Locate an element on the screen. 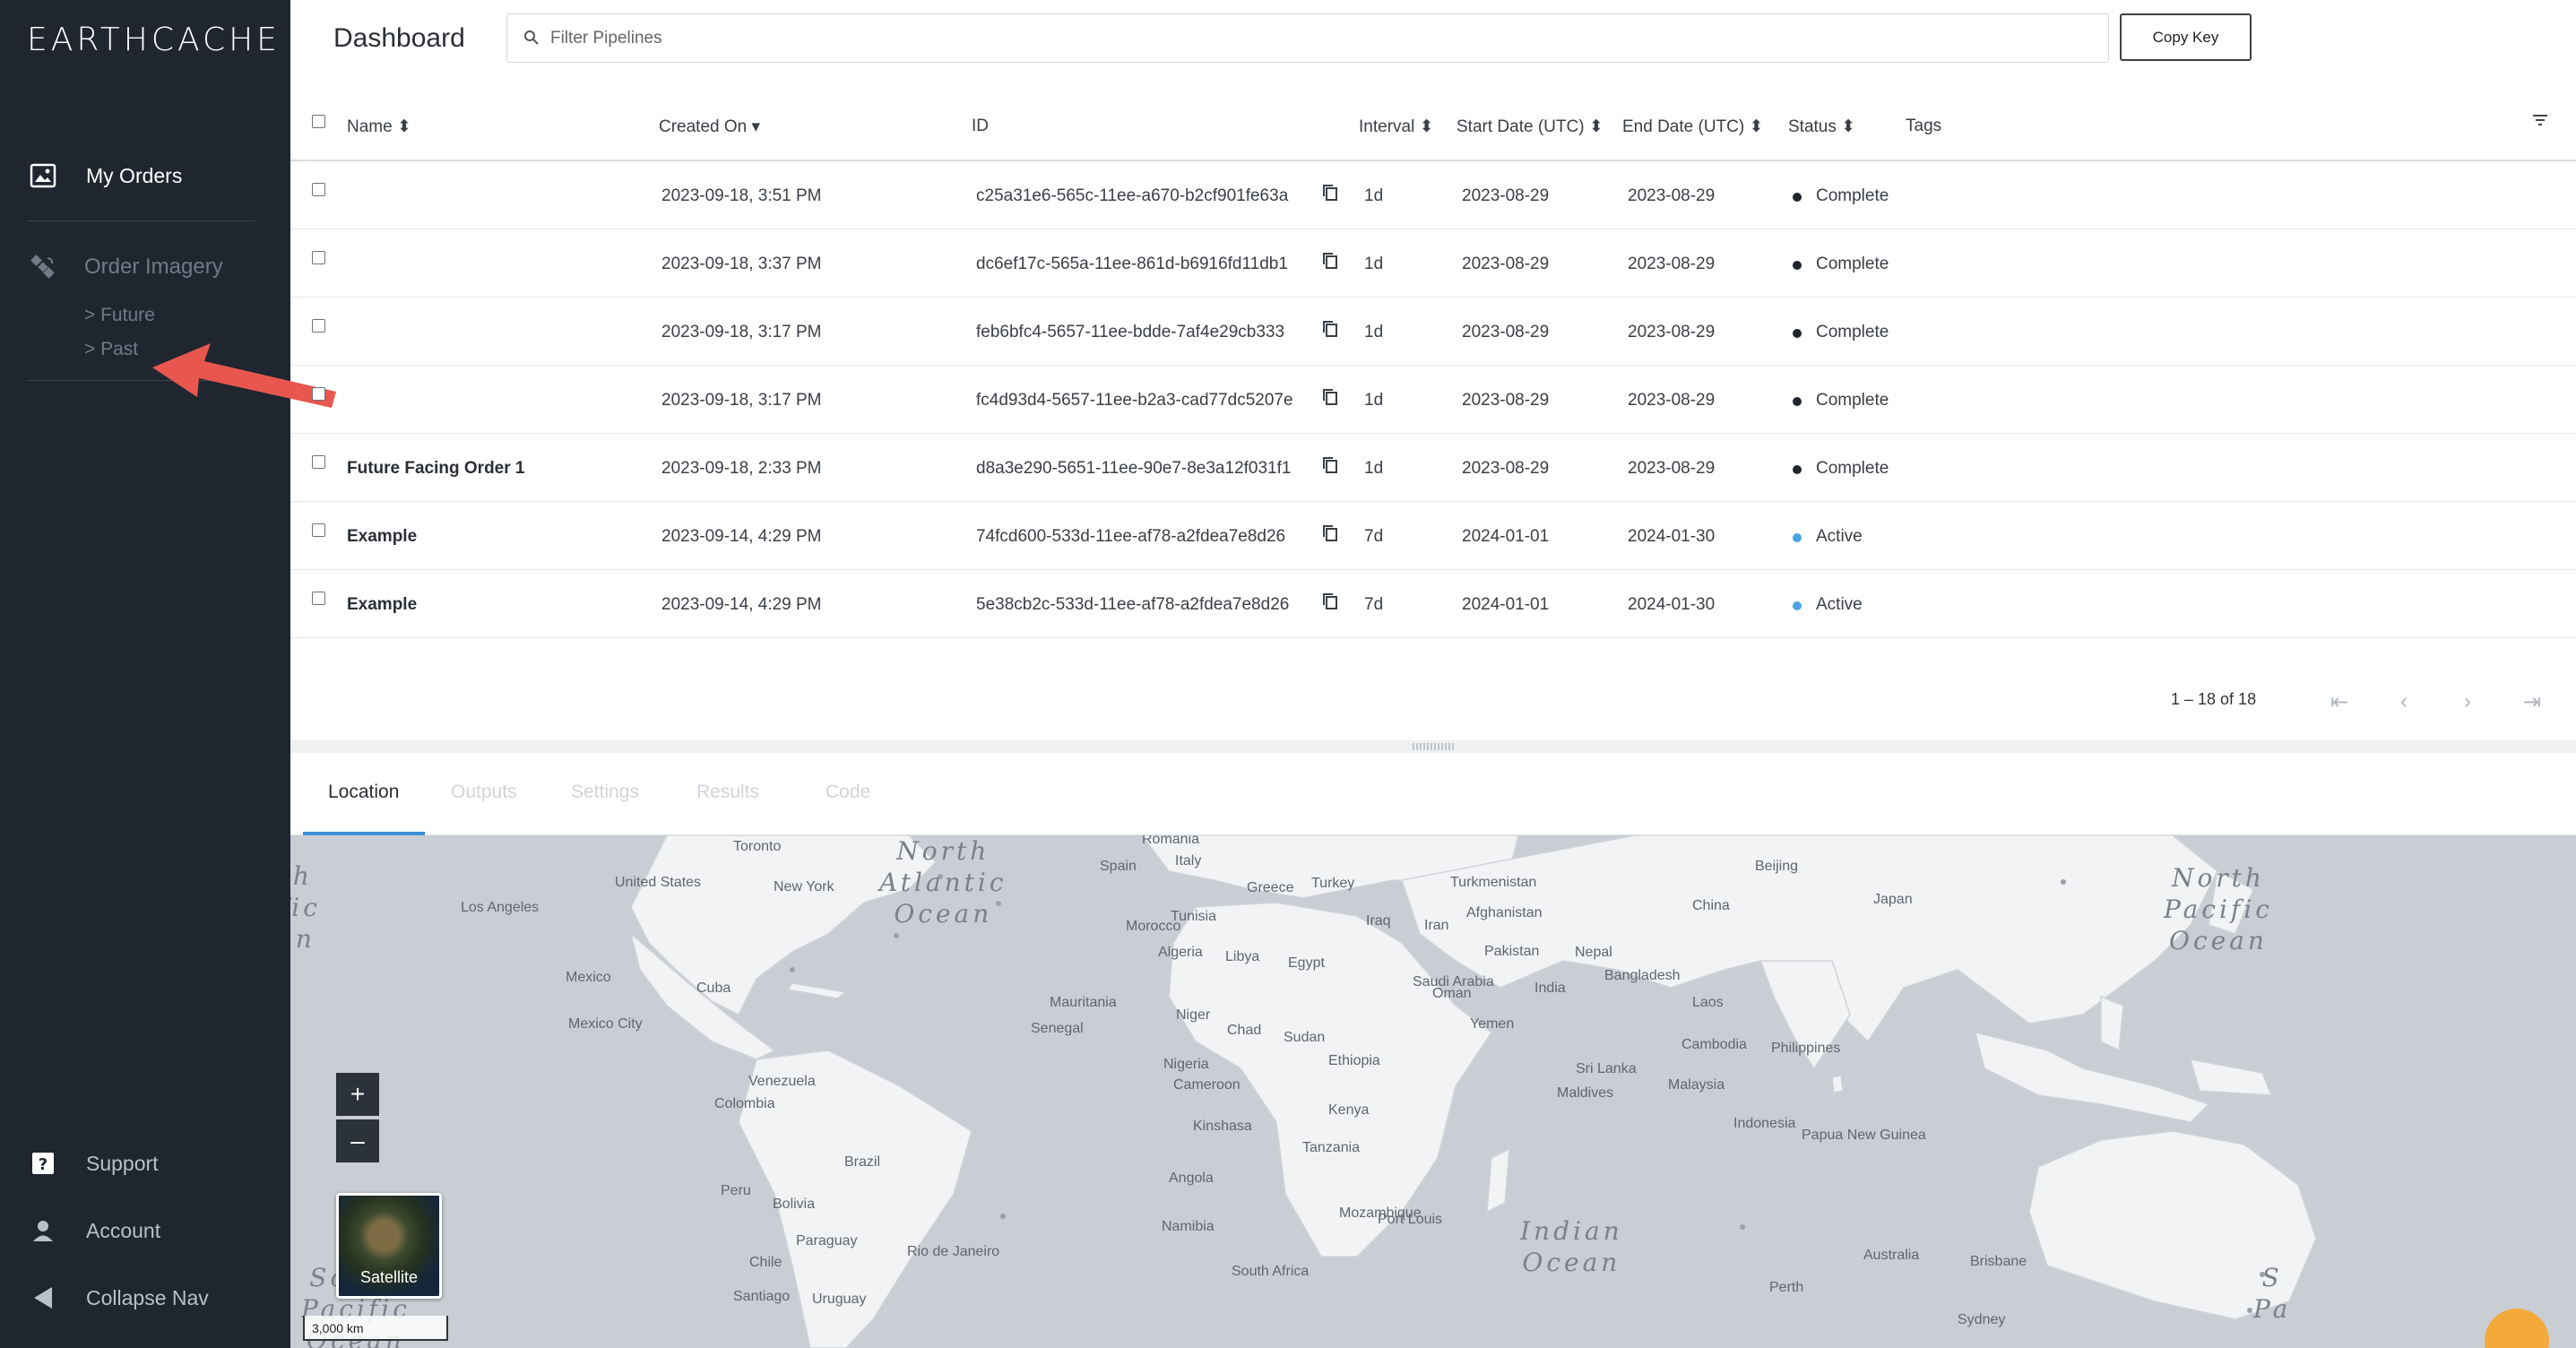 The height and width of the screenshot is (1348, 2576). column-header-name: Name ⬍ is located at coordinates (379, 127).